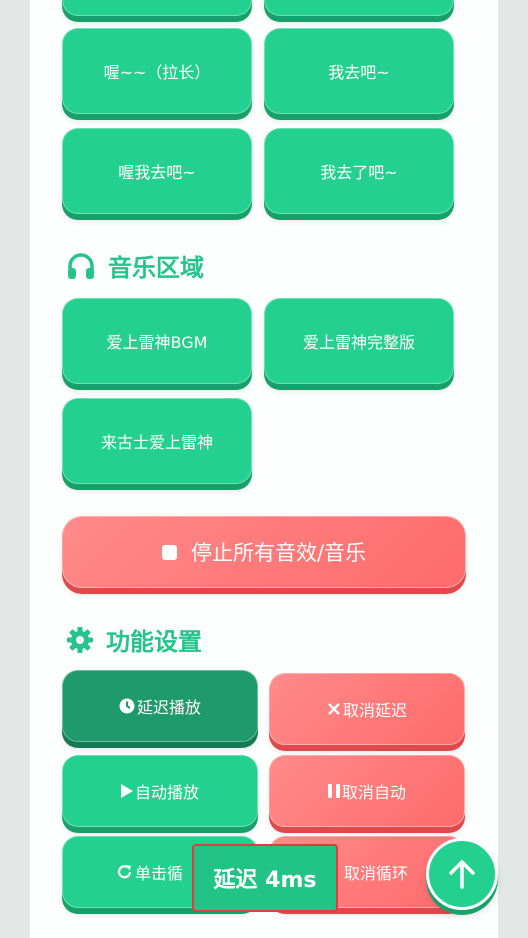 The height and width of the screenshot is (938, 528). I want to click on clock-icon, so click(127, 706).